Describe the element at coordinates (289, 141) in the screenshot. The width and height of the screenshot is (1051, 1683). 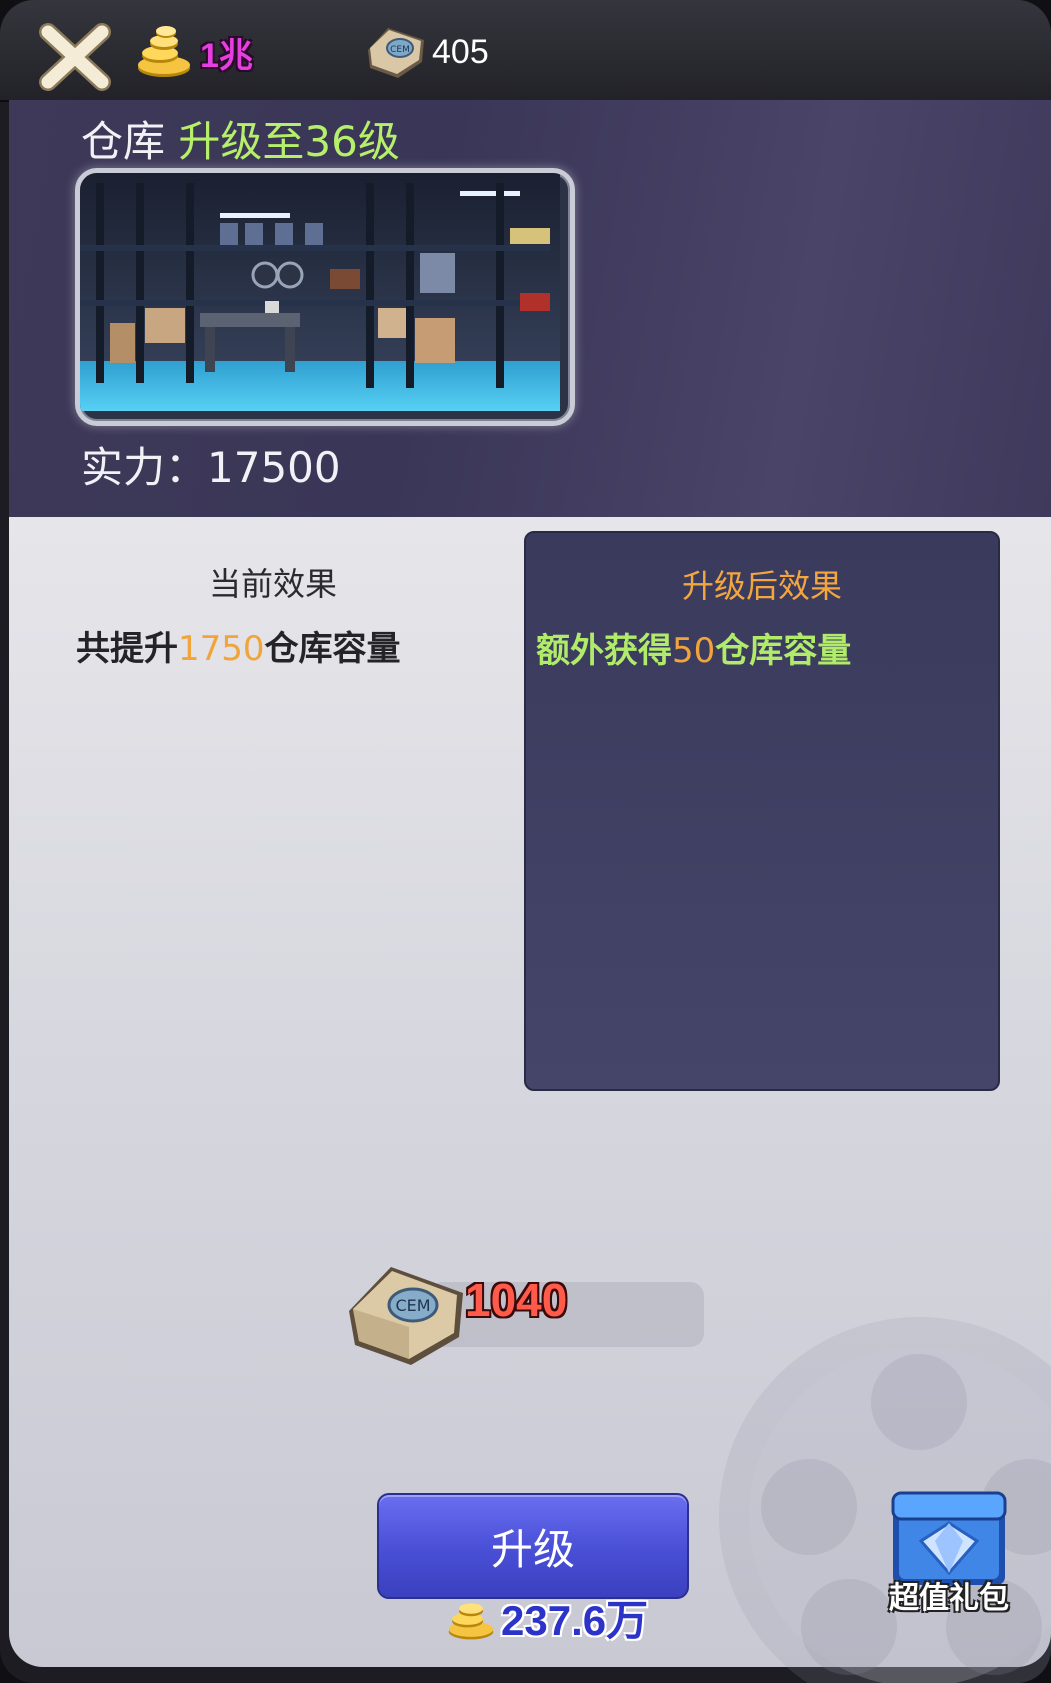
I see `upgrade-level-text: 升级至36级` at that location.